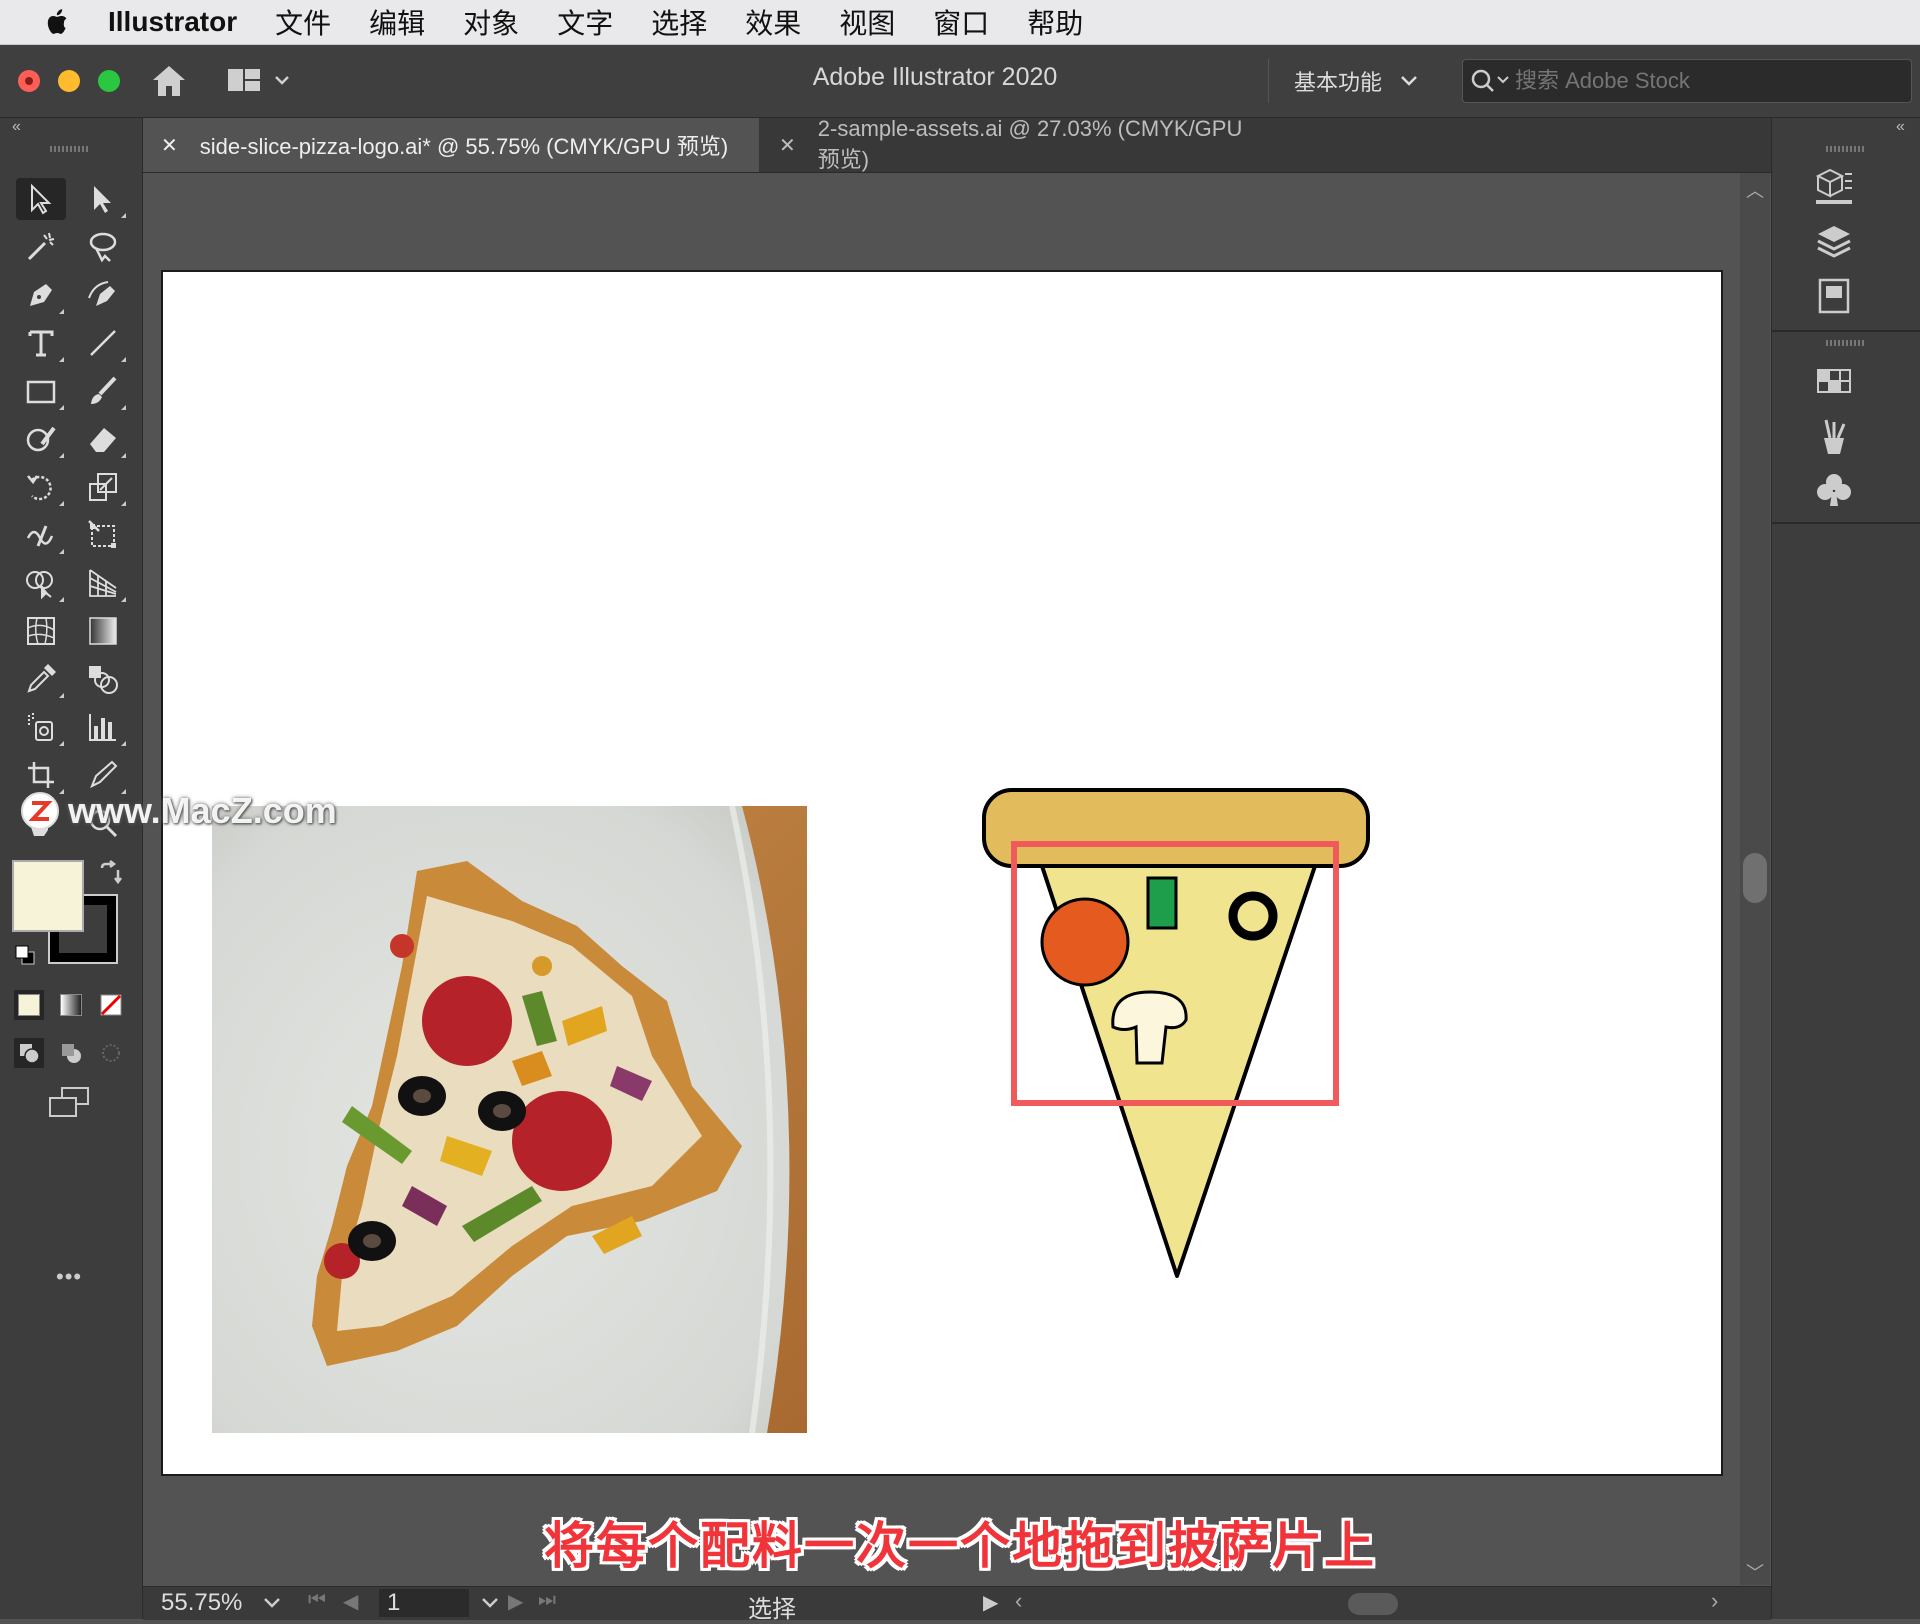  What do you see at coordinates (585, 22) in the screenshot?
I see `menu-type: 文字` at bounding box center [585, 22].